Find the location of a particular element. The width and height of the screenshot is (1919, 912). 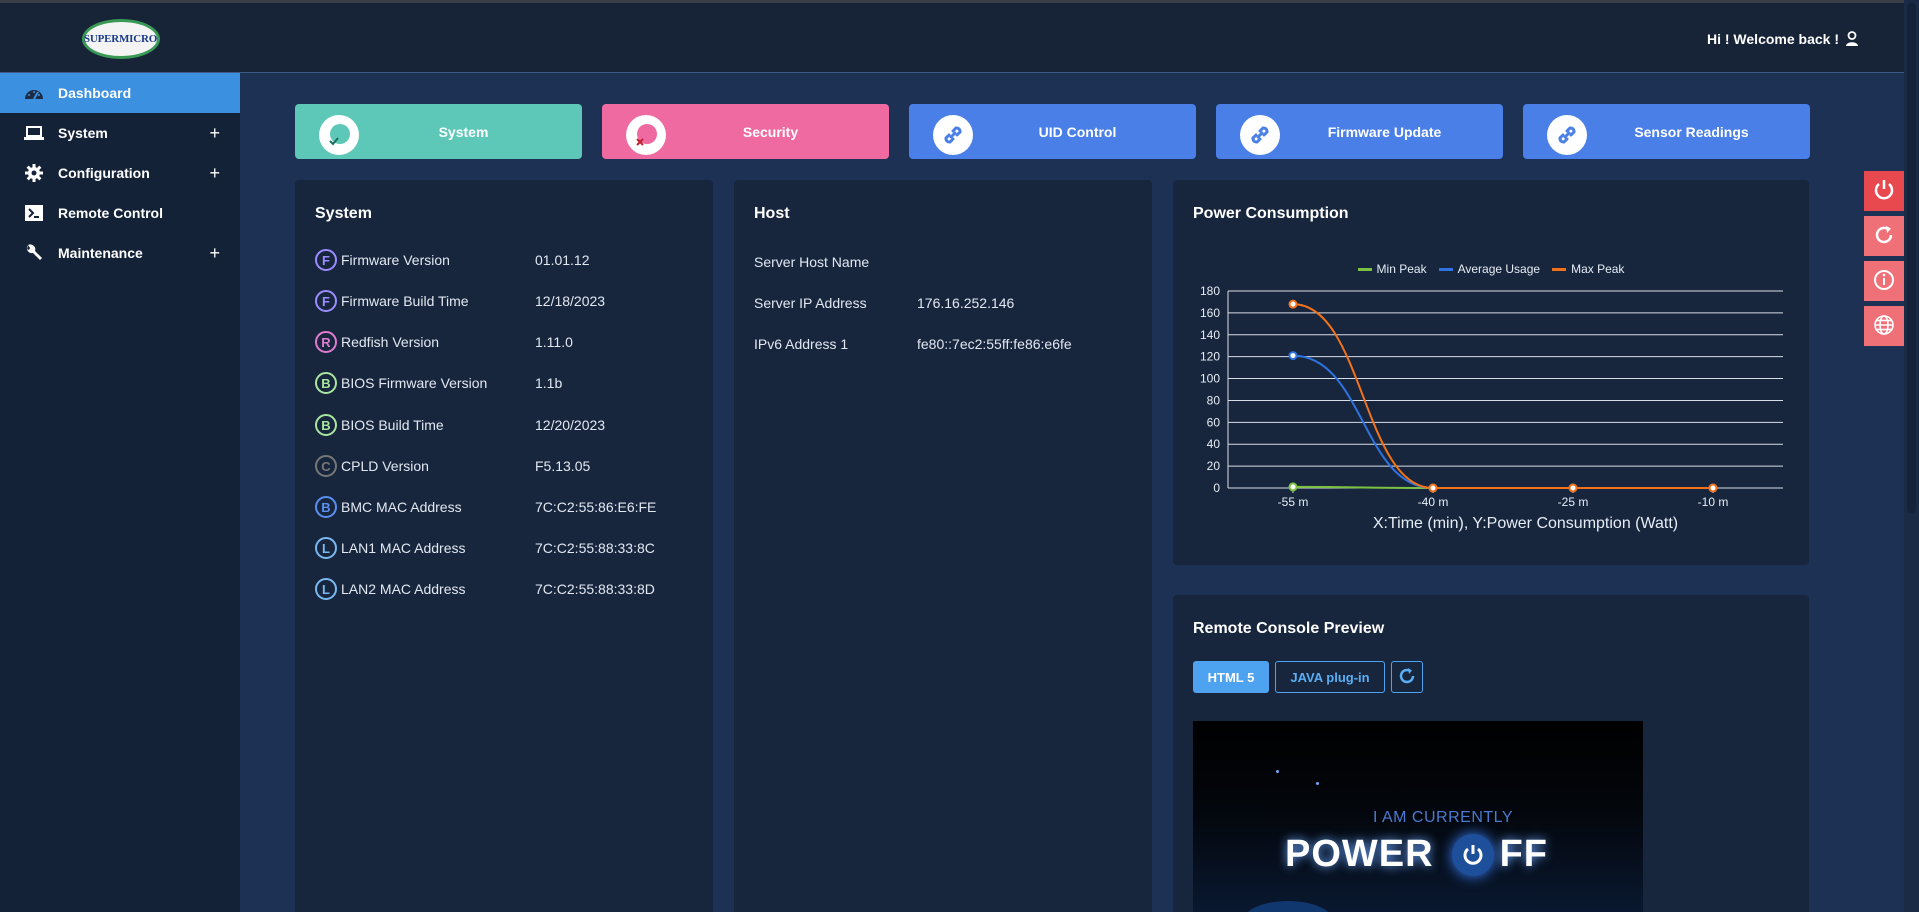

sidebar-item-dashboard: Dashboard is located at coordinates (120, 93).